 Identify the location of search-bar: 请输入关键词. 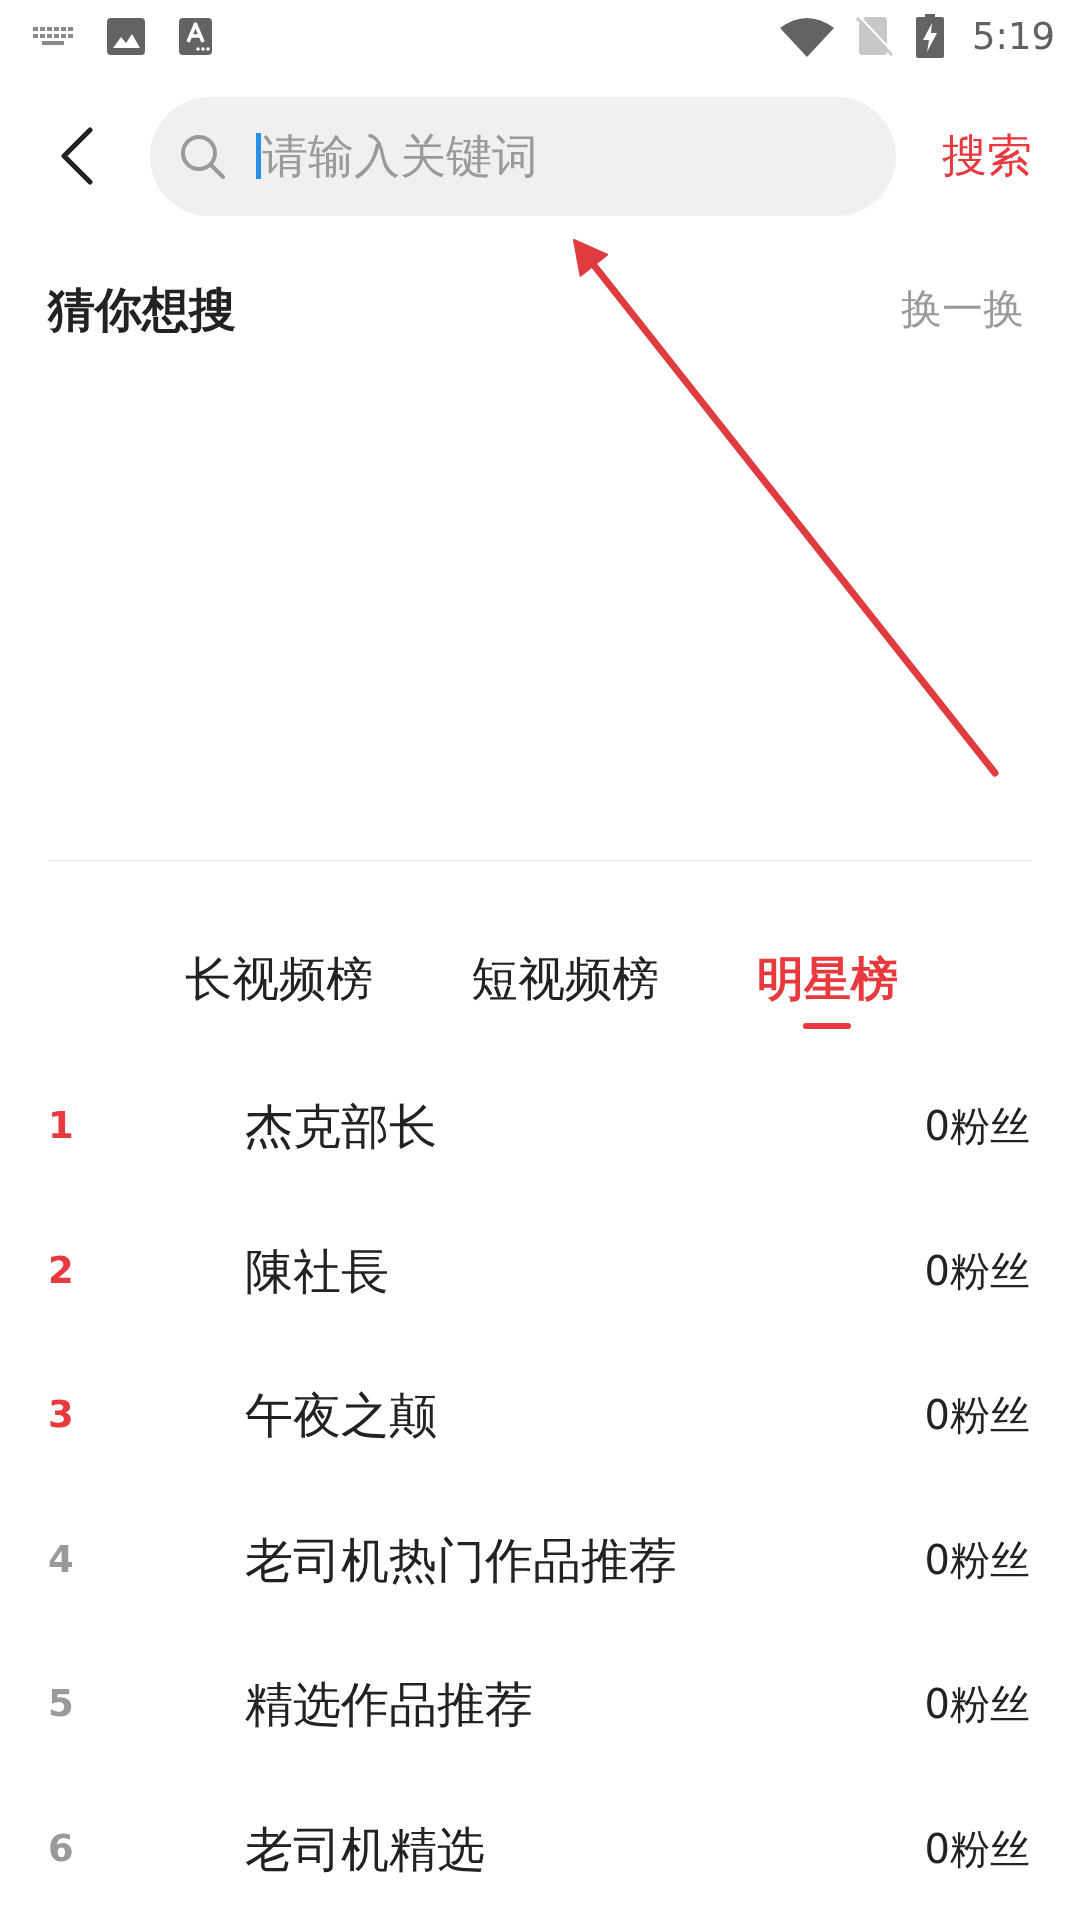
(523, 156).